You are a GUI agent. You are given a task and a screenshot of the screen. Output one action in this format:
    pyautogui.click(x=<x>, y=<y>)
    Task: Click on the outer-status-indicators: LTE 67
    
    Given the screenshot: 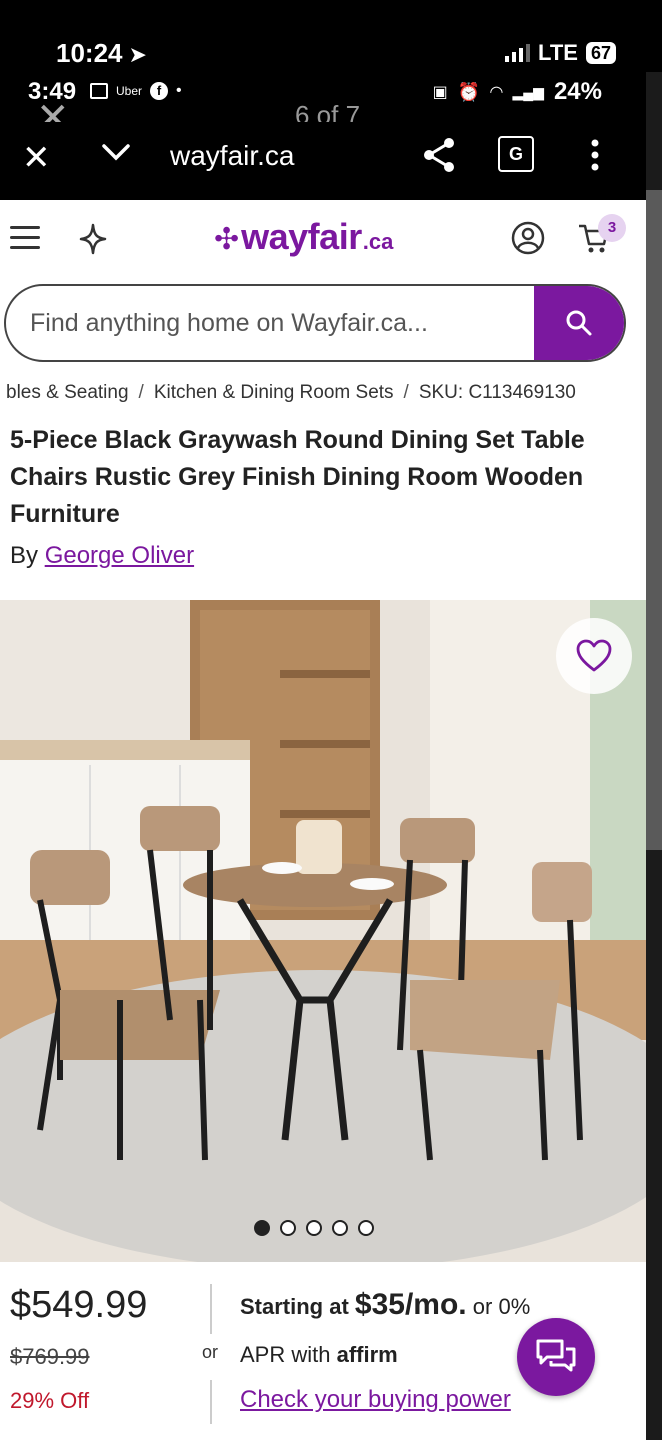 What is the action you would take?
    pyautogui.click(x=560, y=53)
    